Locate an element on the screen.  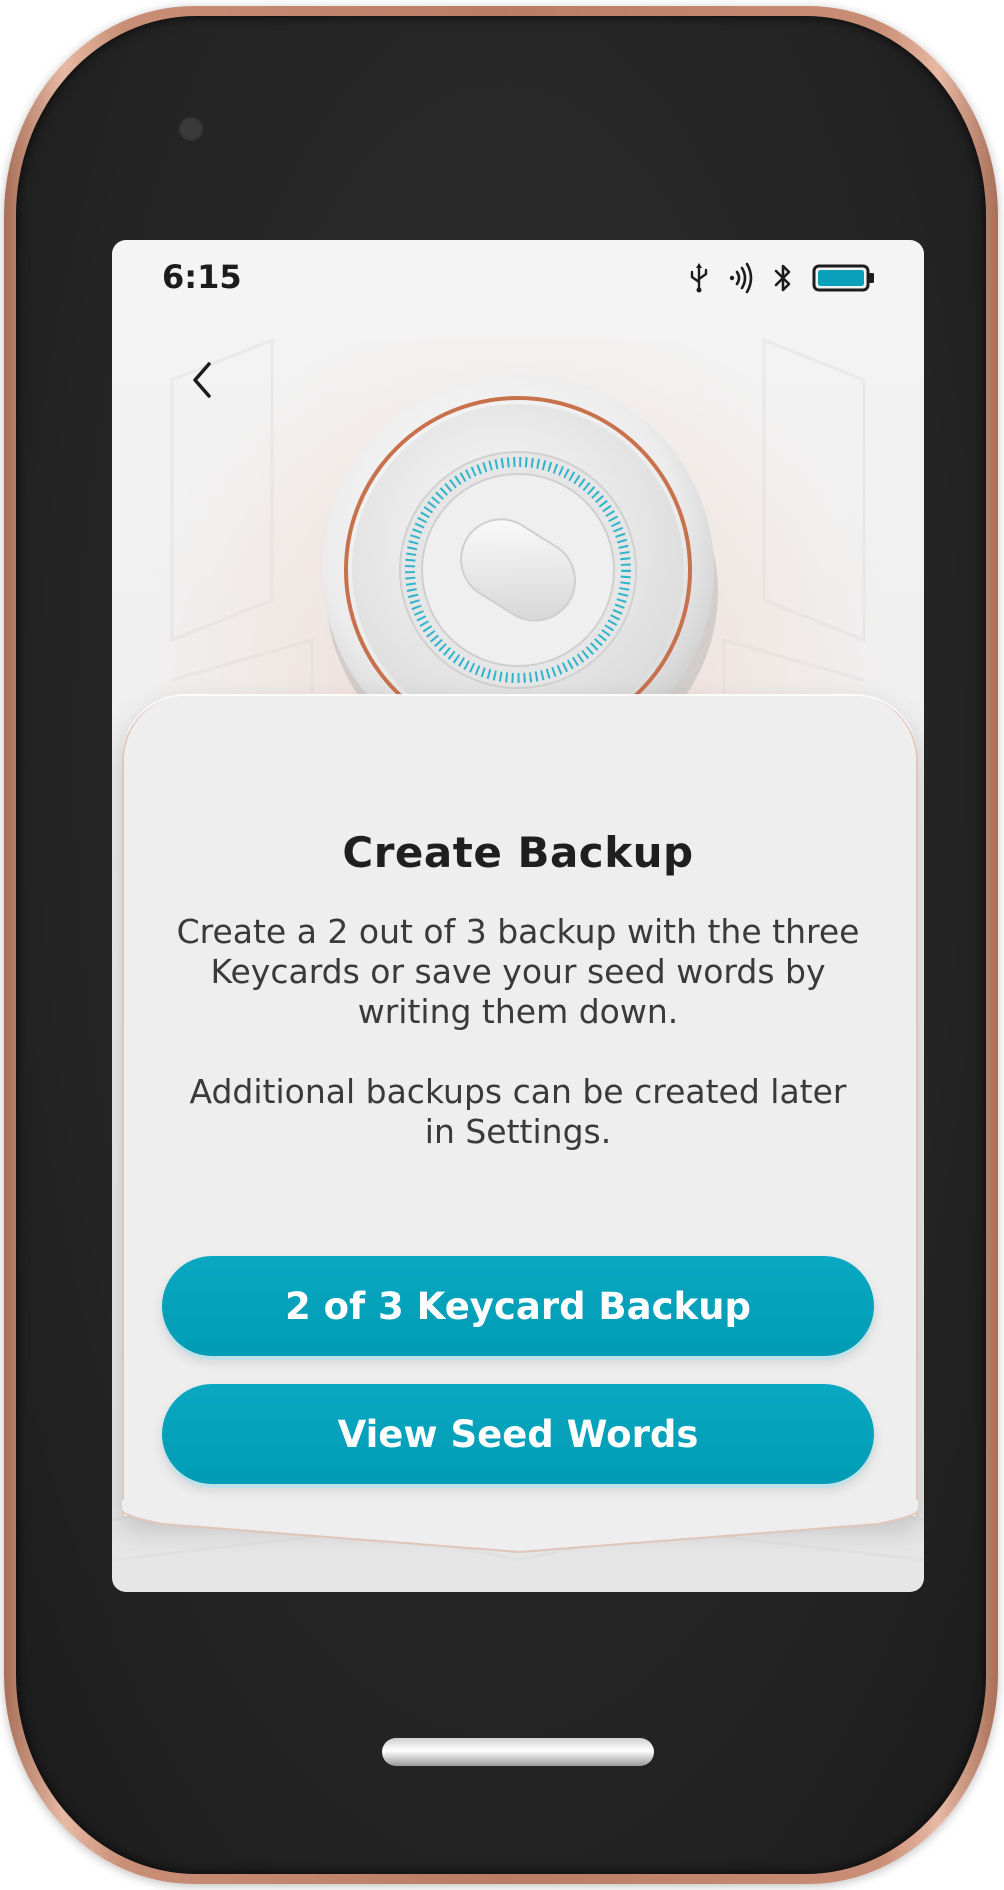
status-time: 6:15 is located at coordinates (202, 277).